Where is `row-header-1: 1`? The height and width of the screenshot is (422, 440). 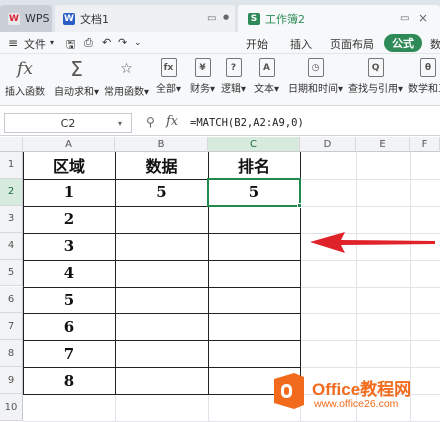
row-header-1: 1 is located at coordinates (11, 165).